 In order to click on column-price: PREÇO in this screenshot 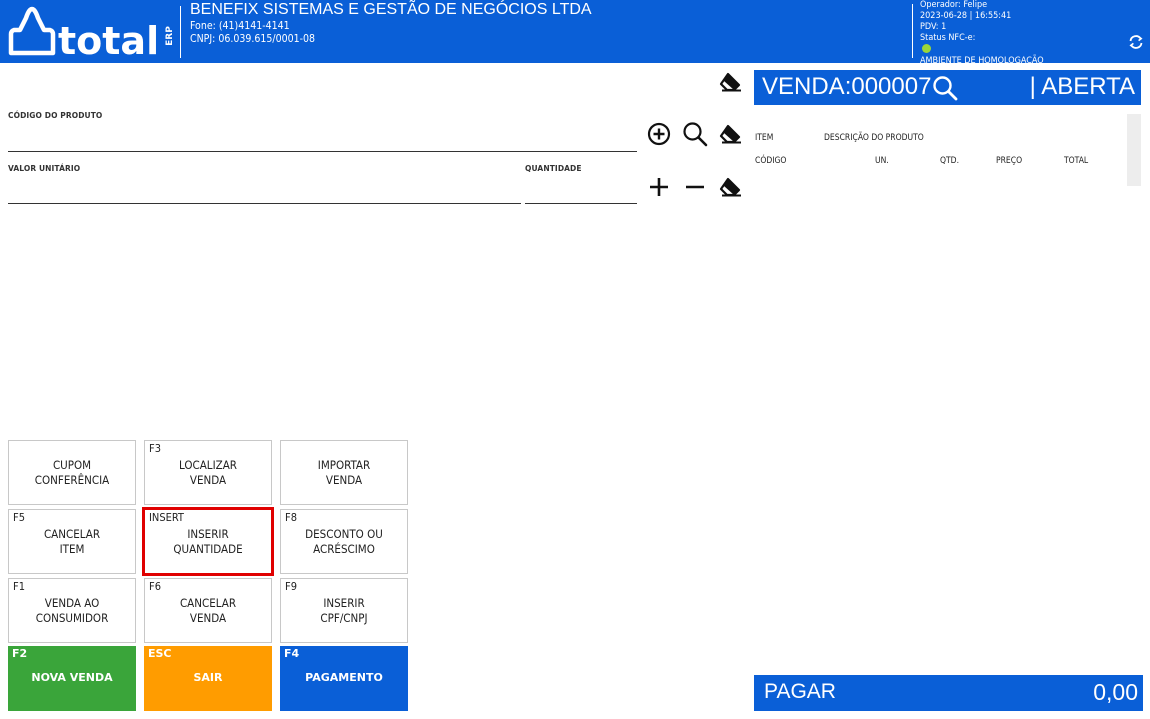, I will do `click(1009, 161)`.